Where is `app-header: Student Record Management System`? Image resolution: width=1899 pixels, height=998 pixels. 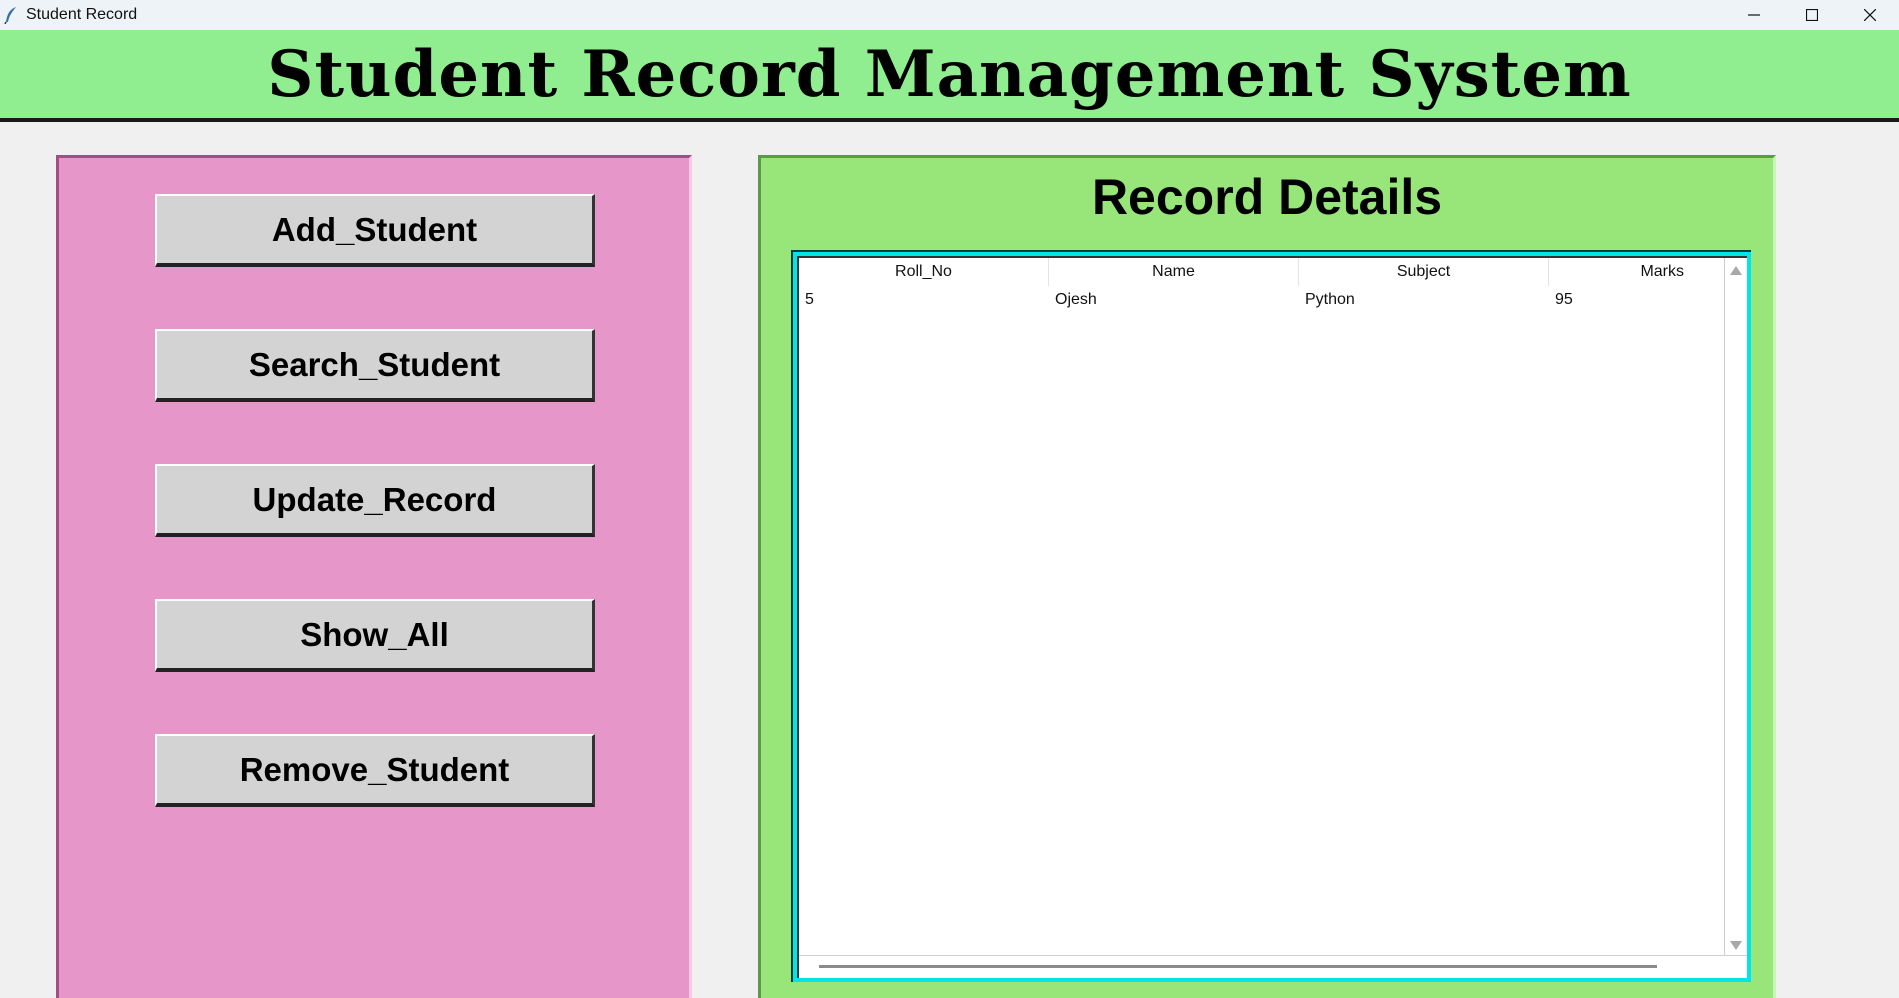 app-header: Student Record Management System is located at coordinates (949, 76).